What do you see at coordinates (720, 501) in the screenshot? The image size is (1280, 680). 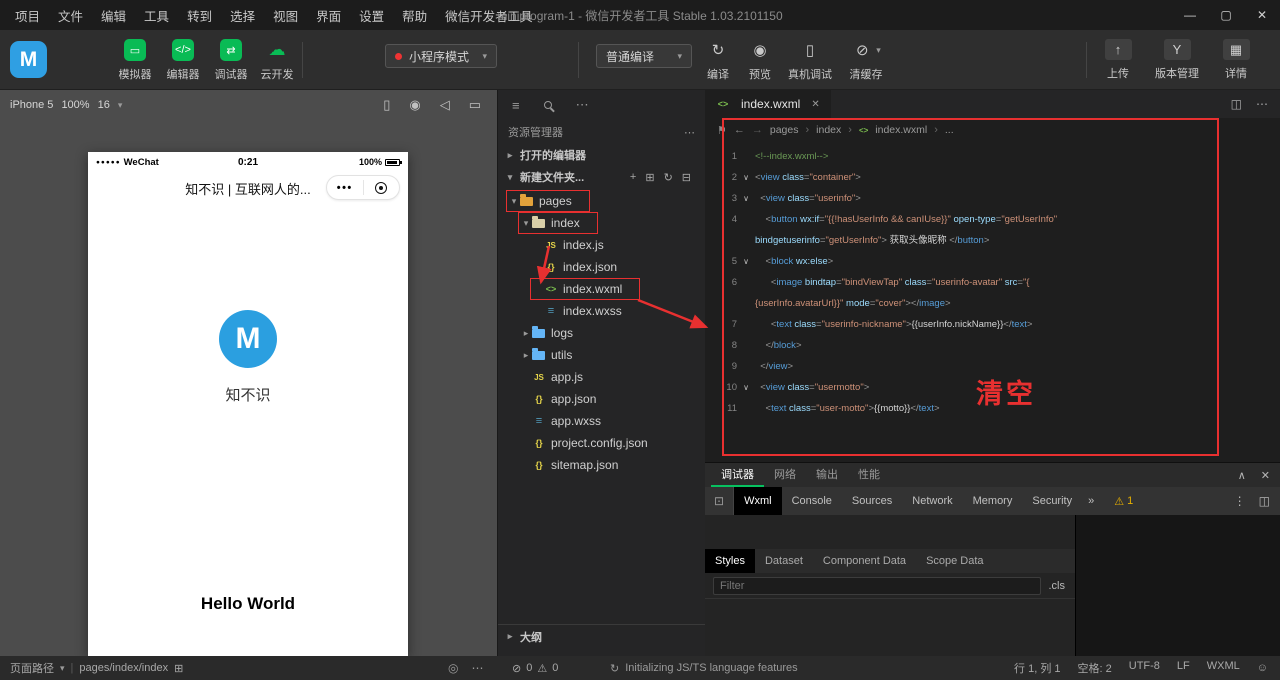 I see `element-picker-icon: ⊡` at bounding box center [720, 501].